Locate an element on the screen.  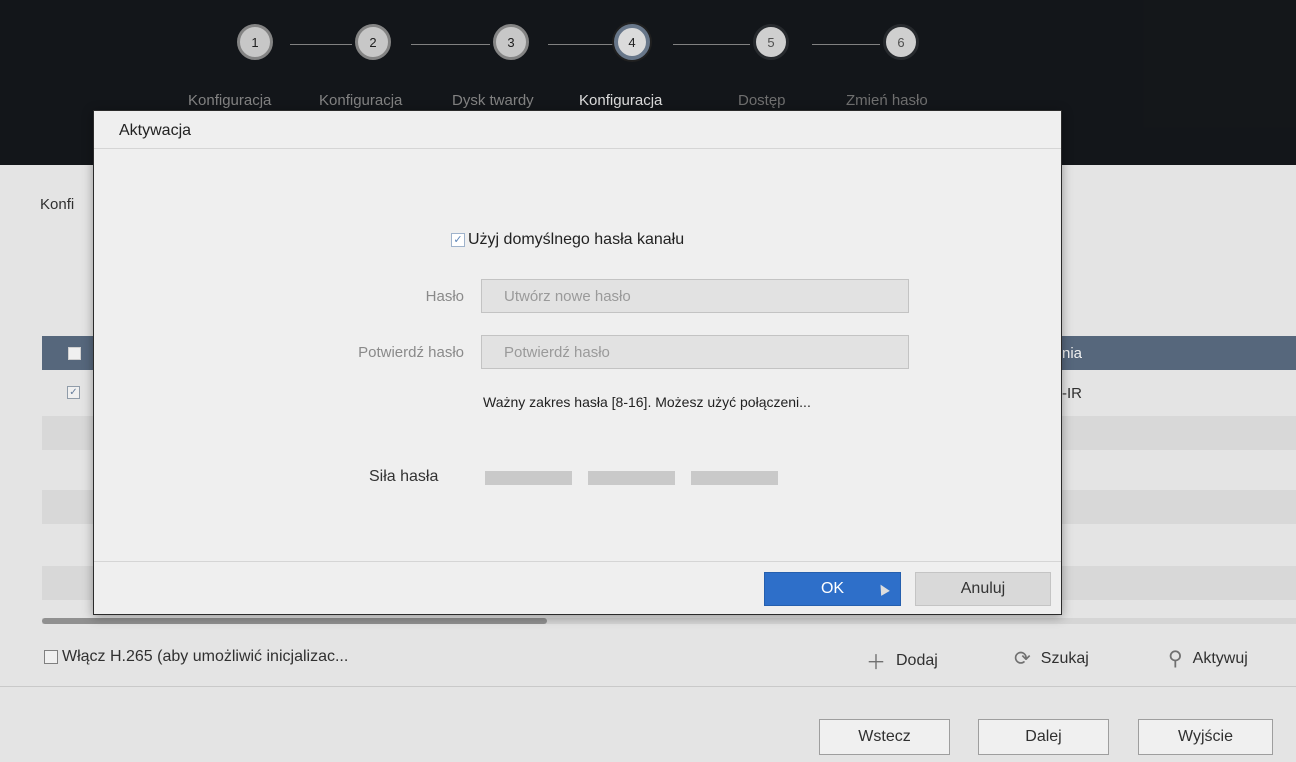
confirm-password-input is located at coordinates (695, 352).